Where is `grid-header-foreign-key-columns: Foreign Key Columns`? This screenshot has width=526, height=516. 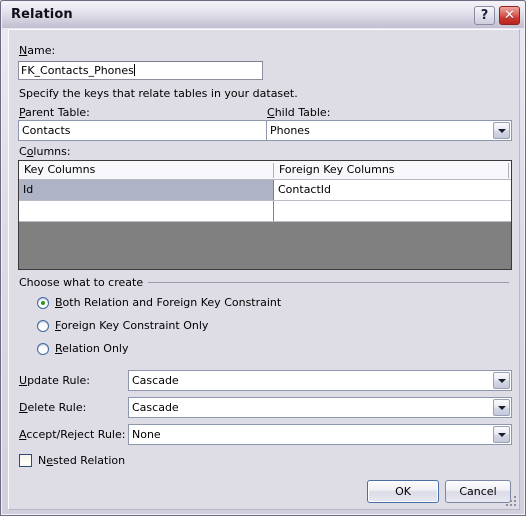 grid-header-foreign-key-columns: Foreign Key Columns is located at coordinates (337, 169).